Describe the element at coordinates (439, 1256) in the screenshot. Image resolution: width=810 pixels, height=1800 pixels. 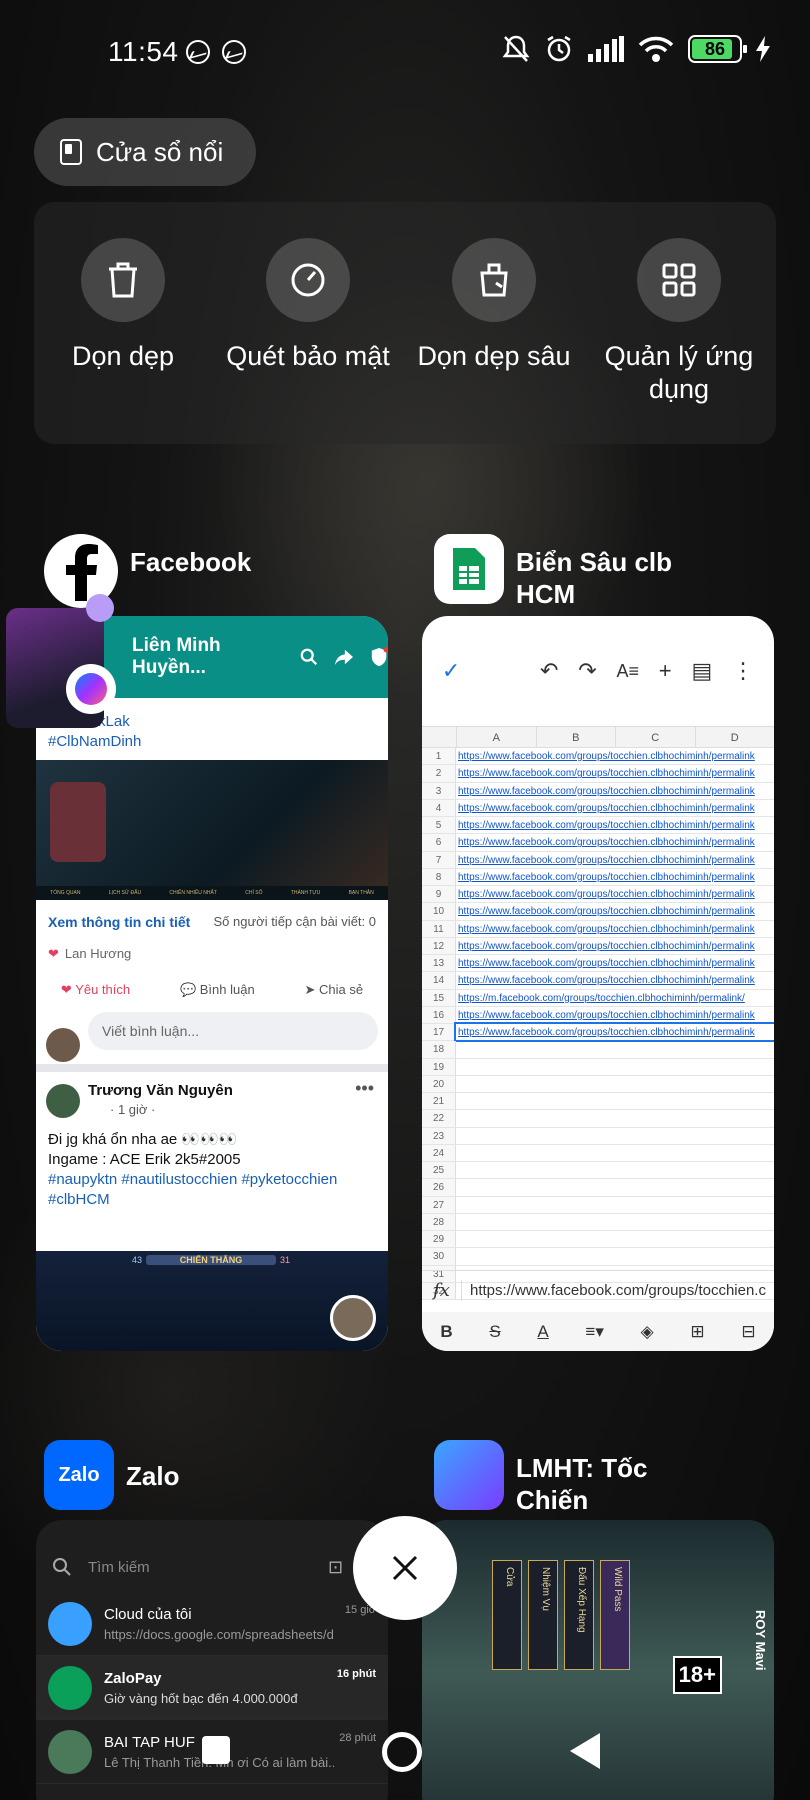
I see `row-number: 30` at that location.